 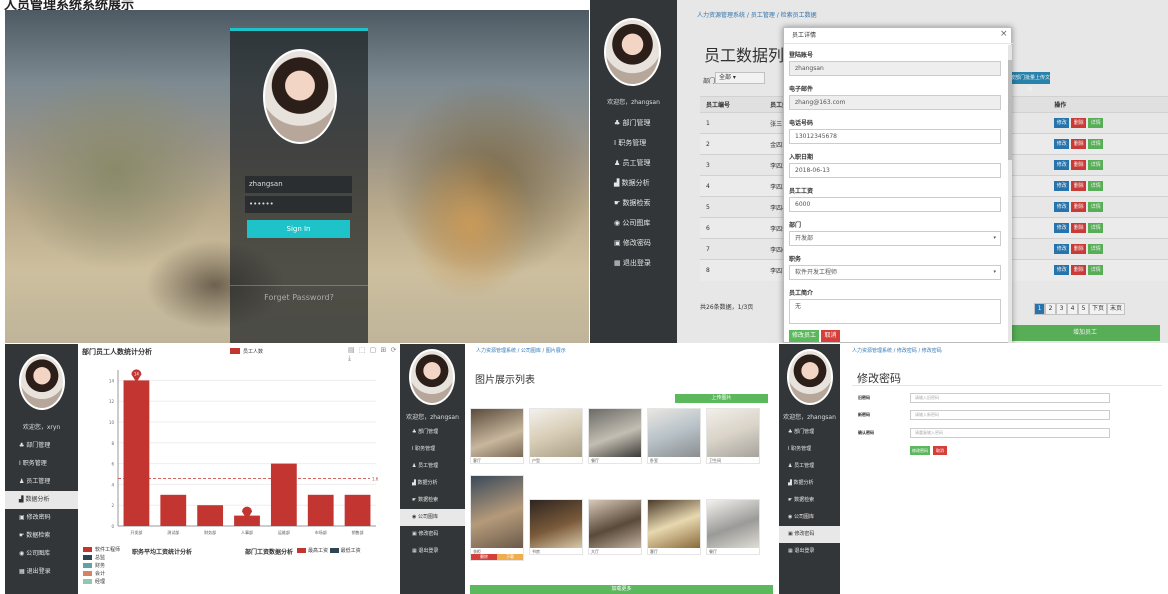 I want to click on field-label: 部门, so click(x=795, y=225).